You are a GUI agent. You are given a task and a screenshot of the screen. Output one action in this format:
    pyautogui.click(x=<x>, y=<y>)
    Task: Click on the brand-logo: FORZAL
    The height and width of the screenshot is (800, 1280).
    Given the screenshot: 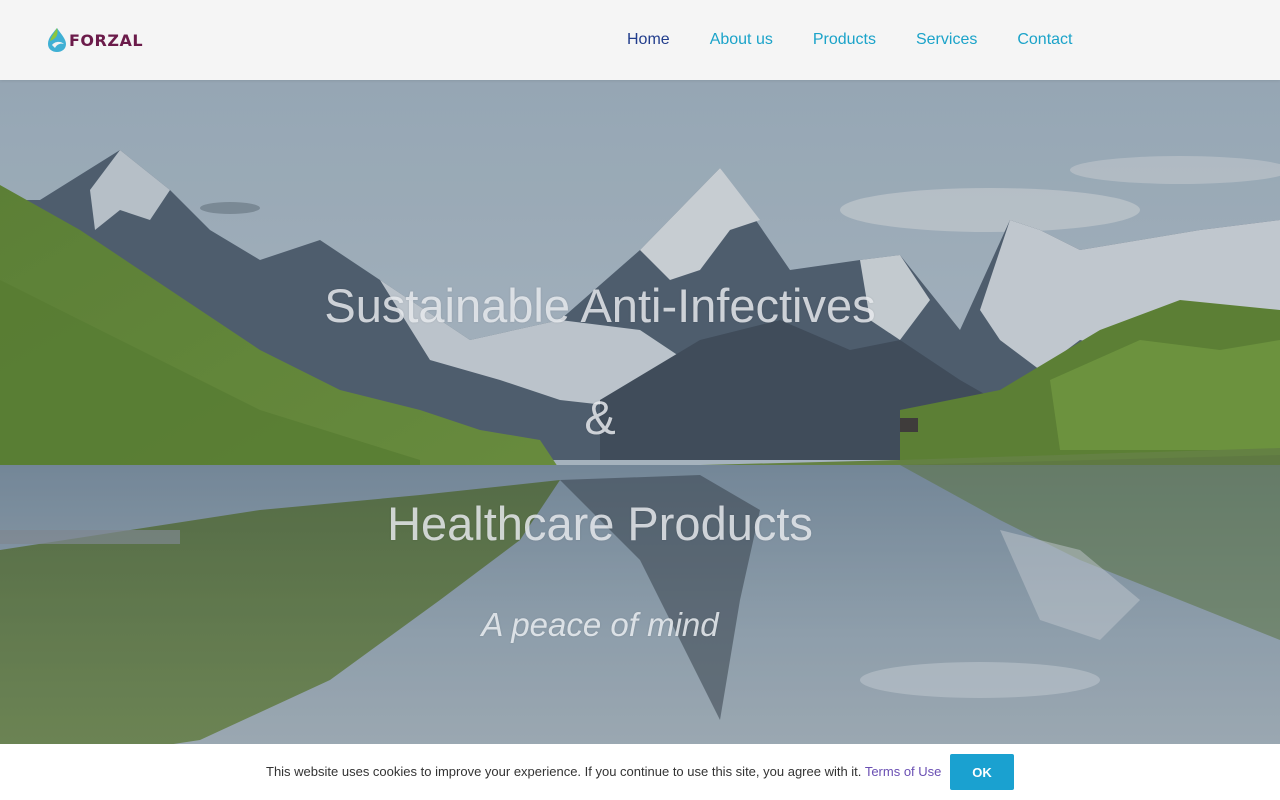 What is the action you would take?
    pyautogui.click(x=94, y=40)
    